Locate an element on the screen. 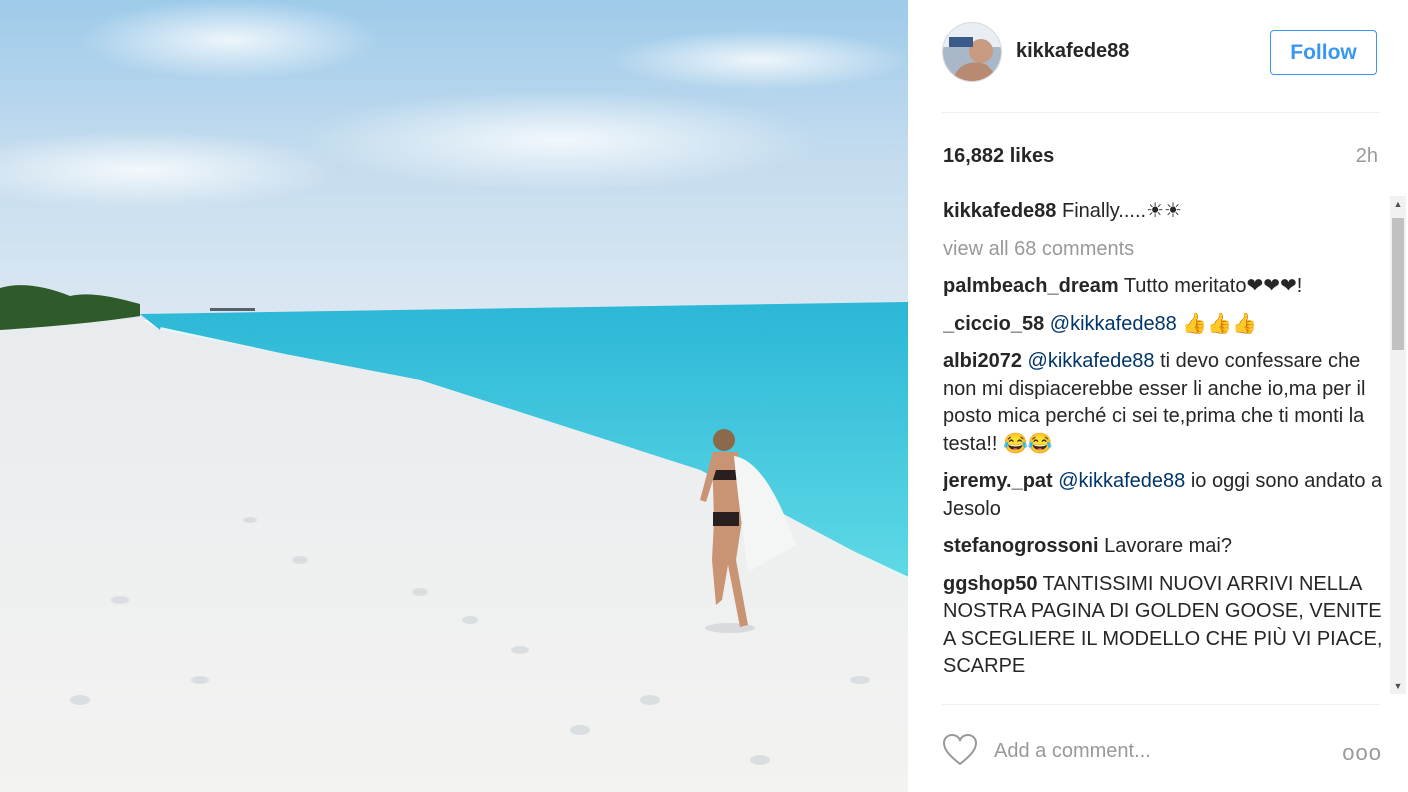  comment-username: palmbeach_dream is located at coordinates (1031, 286).